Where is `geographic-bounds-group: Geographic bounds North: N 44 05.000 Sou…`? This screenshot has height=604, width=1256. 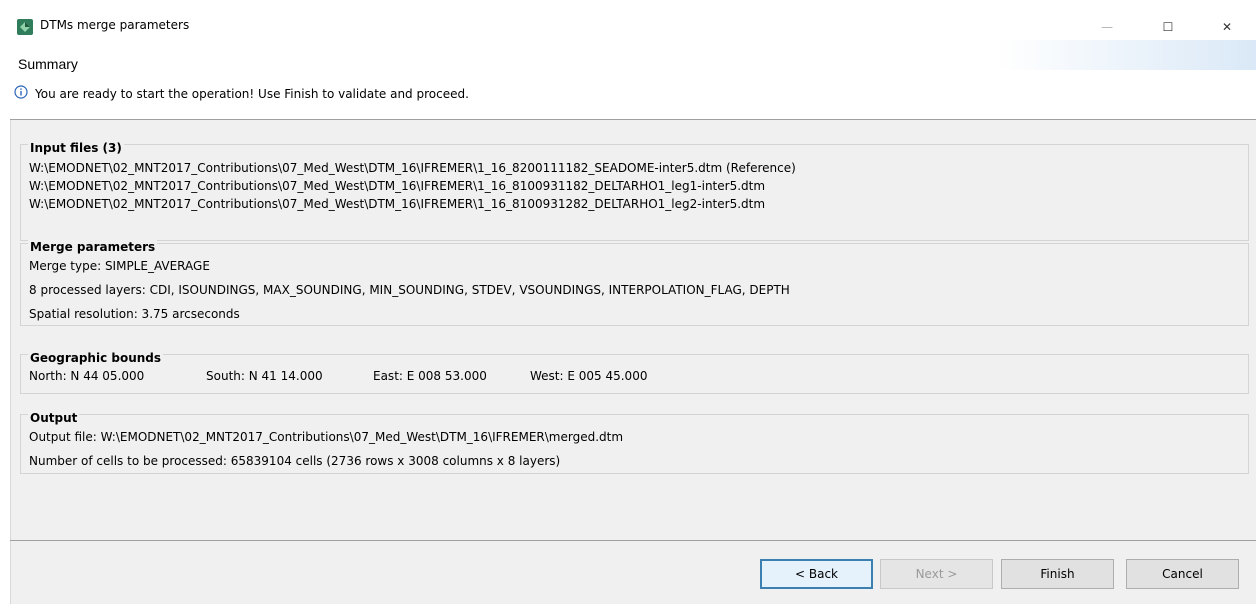 geographic-bounds-group: Geographic bounds North: N 44 05.000 Sou… is located at coordinates (634, 372).